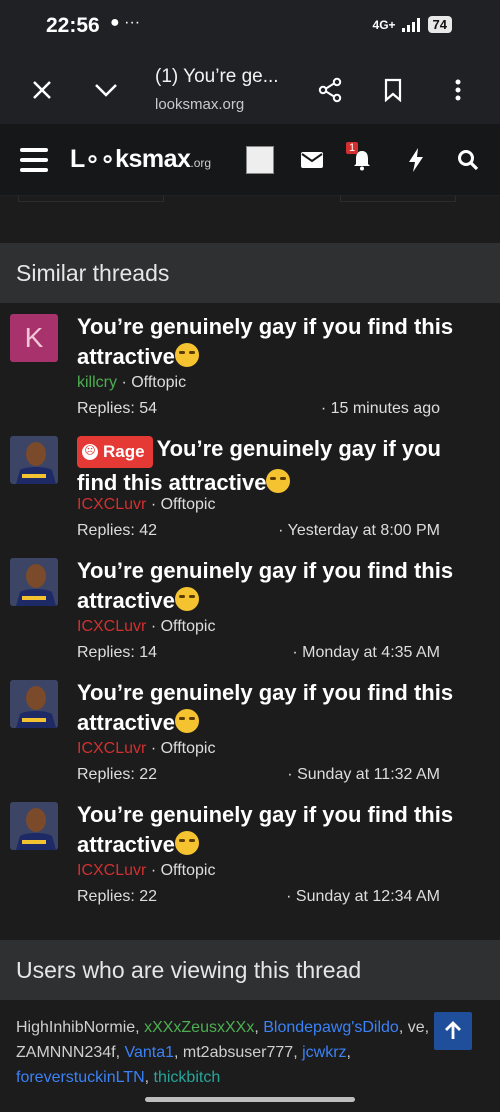 This screenshot has width=500, height=1112. I want to click on arrow-up-icon, so click(453, 1030).